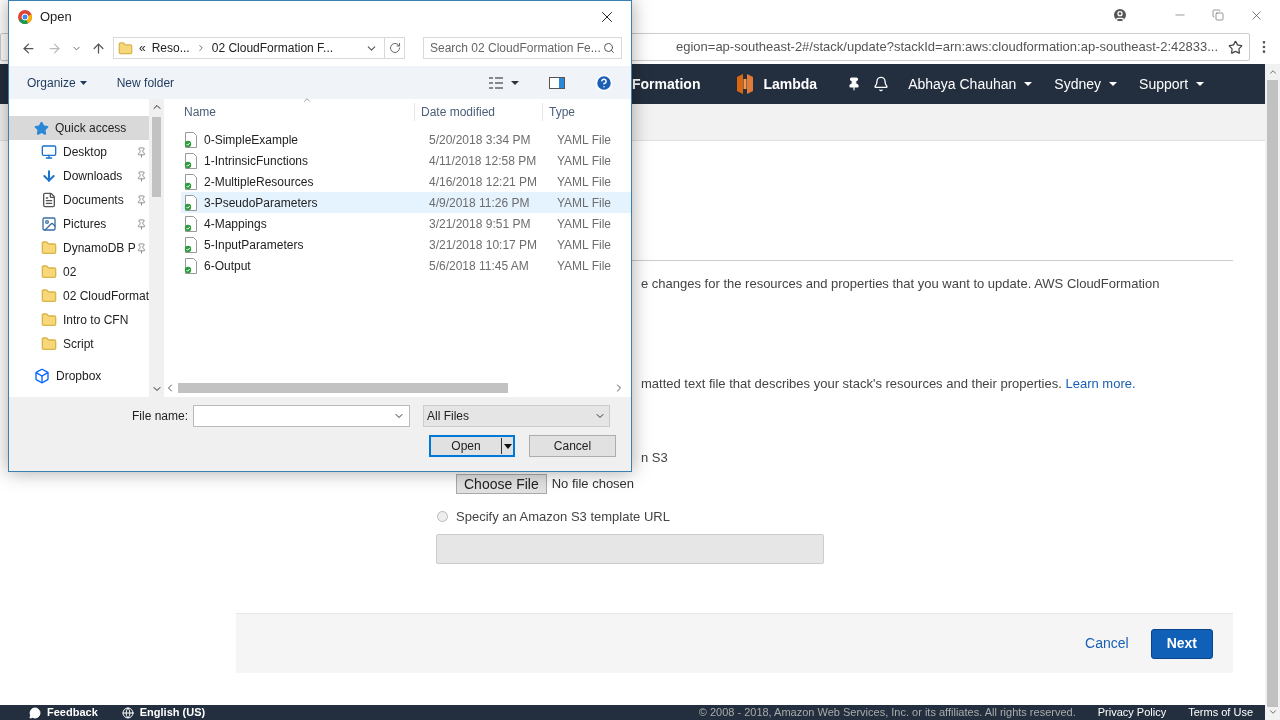 The image size is (1280, 720). Describe the element at coordinates (484, 245) in the screenshot. I see `file-date: 3/21/2018 10:17 PM` at that location.